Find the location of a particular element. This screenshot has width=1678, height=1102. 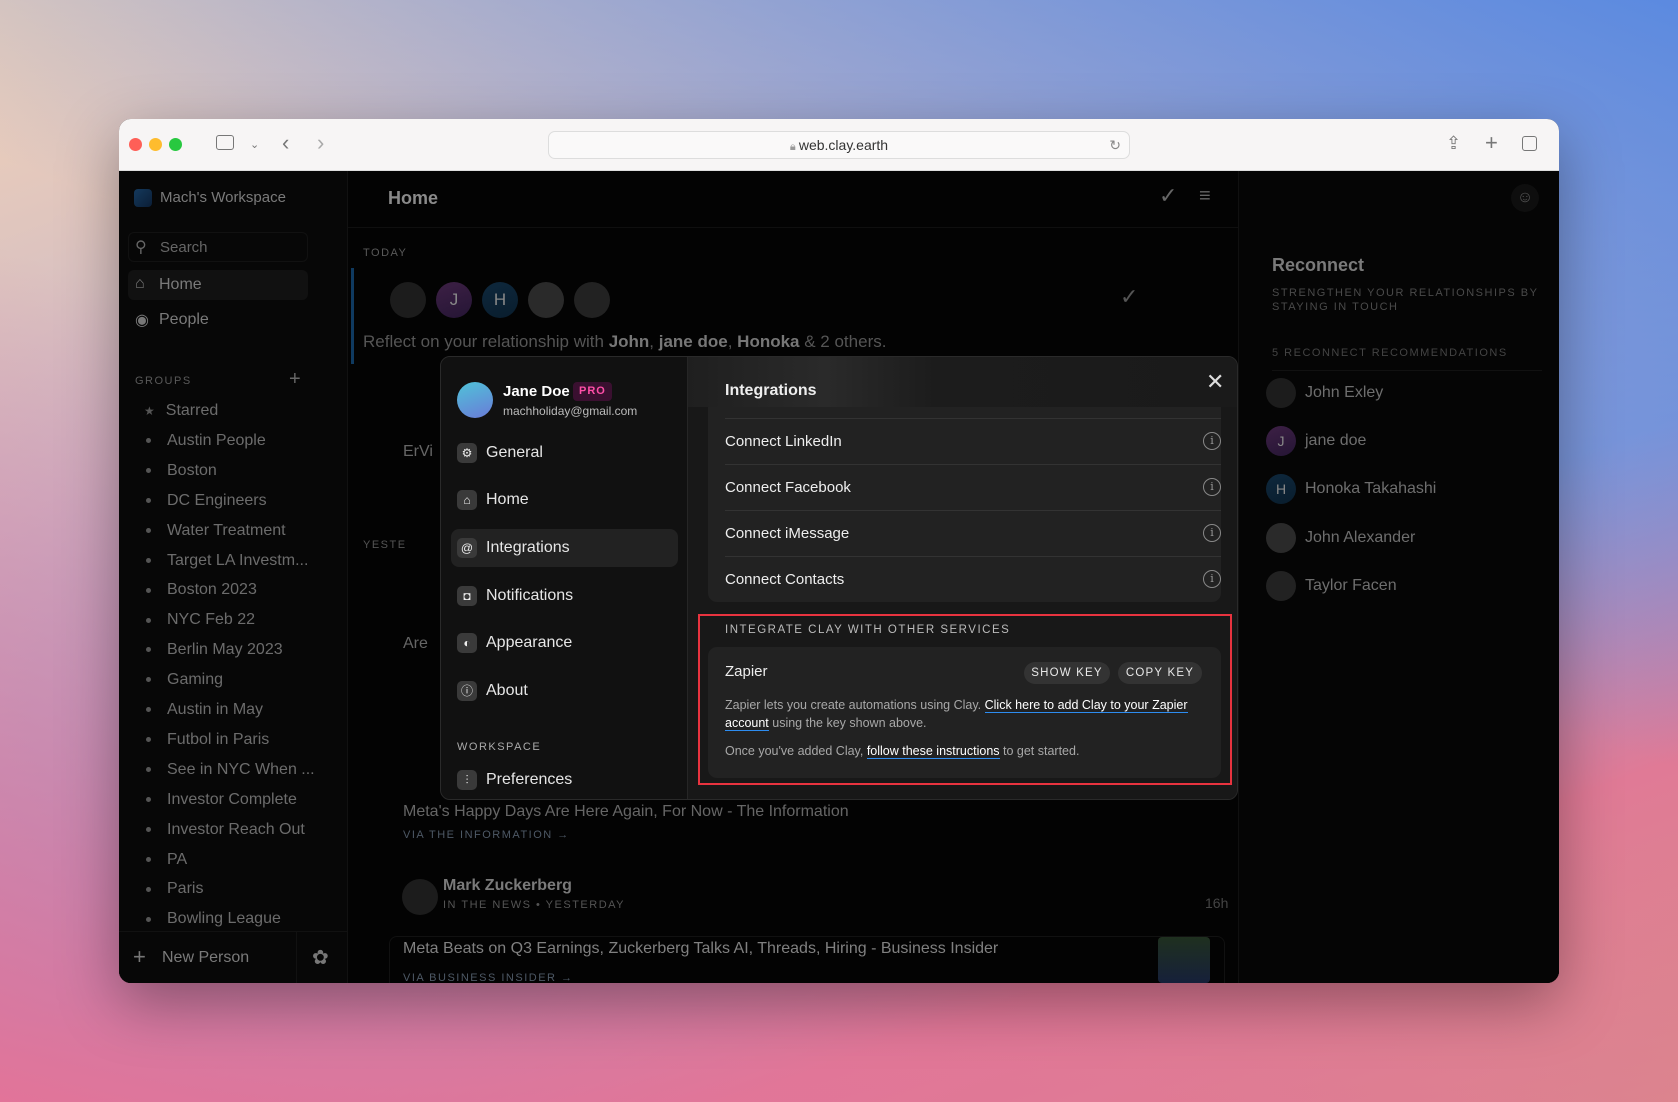

nav-item-integrations: @ Integrations is located at coordinates (564, 548).